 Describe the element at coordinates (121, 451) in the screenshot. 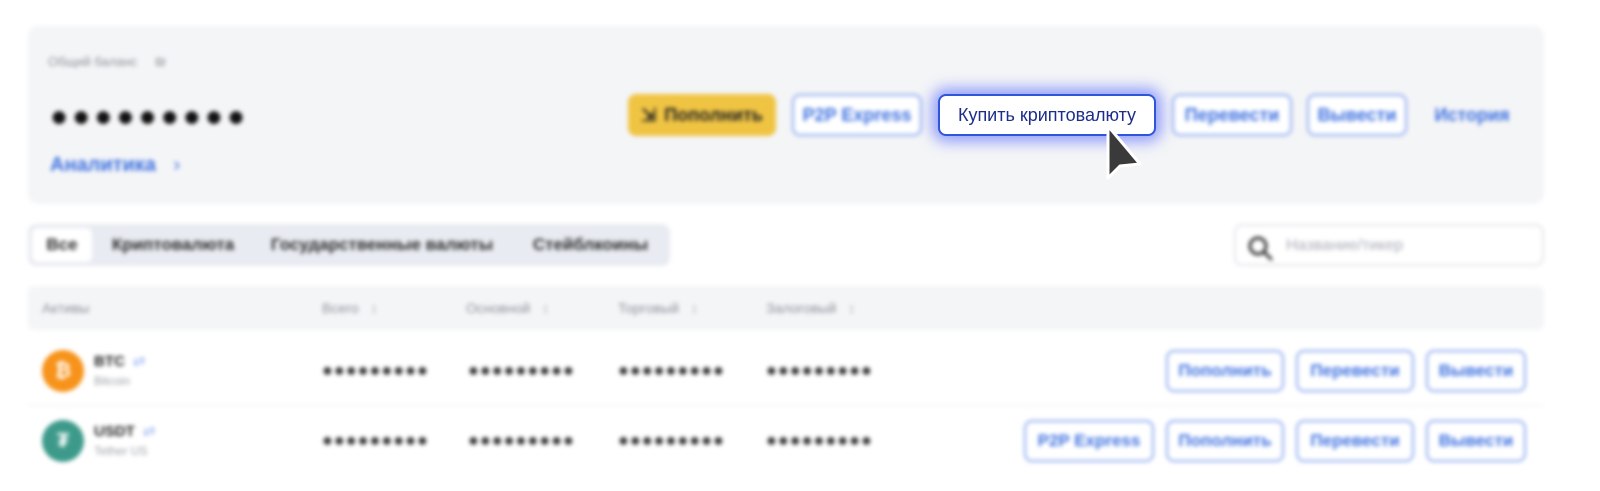

I see `coin-name: Tether US` at that location.